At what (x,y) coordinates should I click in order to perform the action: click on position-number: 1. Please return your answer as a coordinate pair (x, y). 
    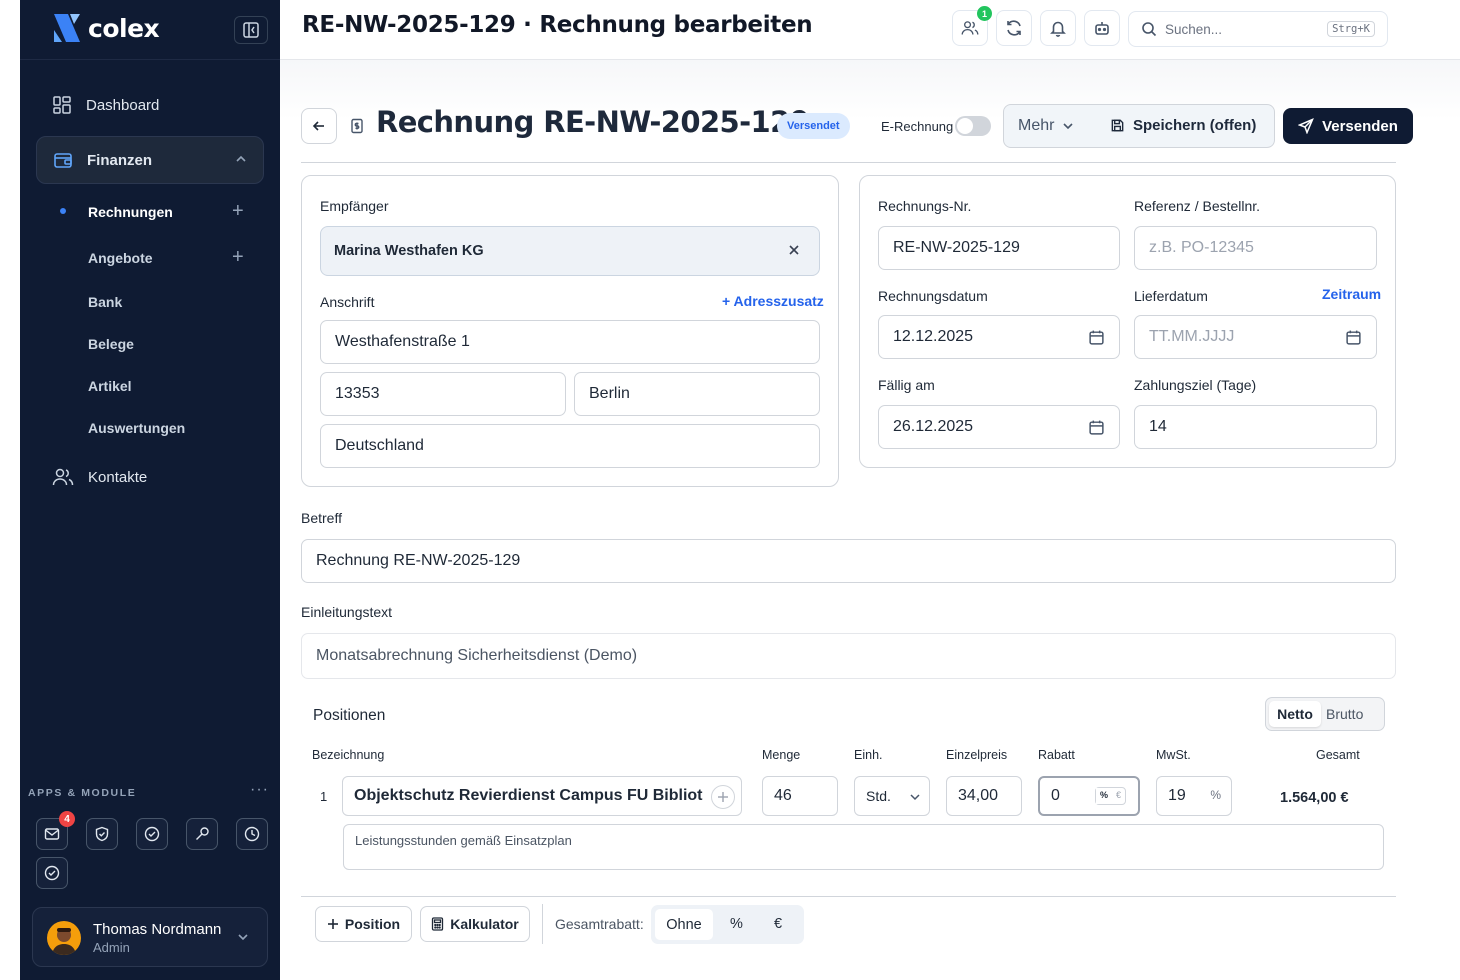
    Looking at the image, I should click on (324, 796).